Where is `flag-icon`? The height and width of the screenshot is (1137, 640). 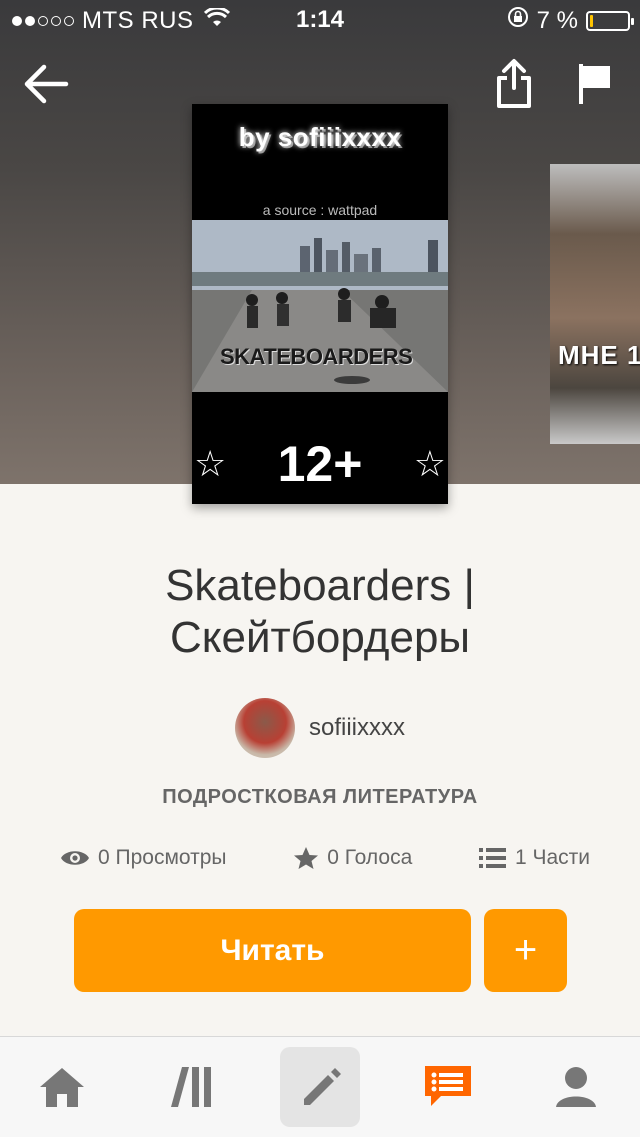
flag-icon is located at coordinates (594, 84).